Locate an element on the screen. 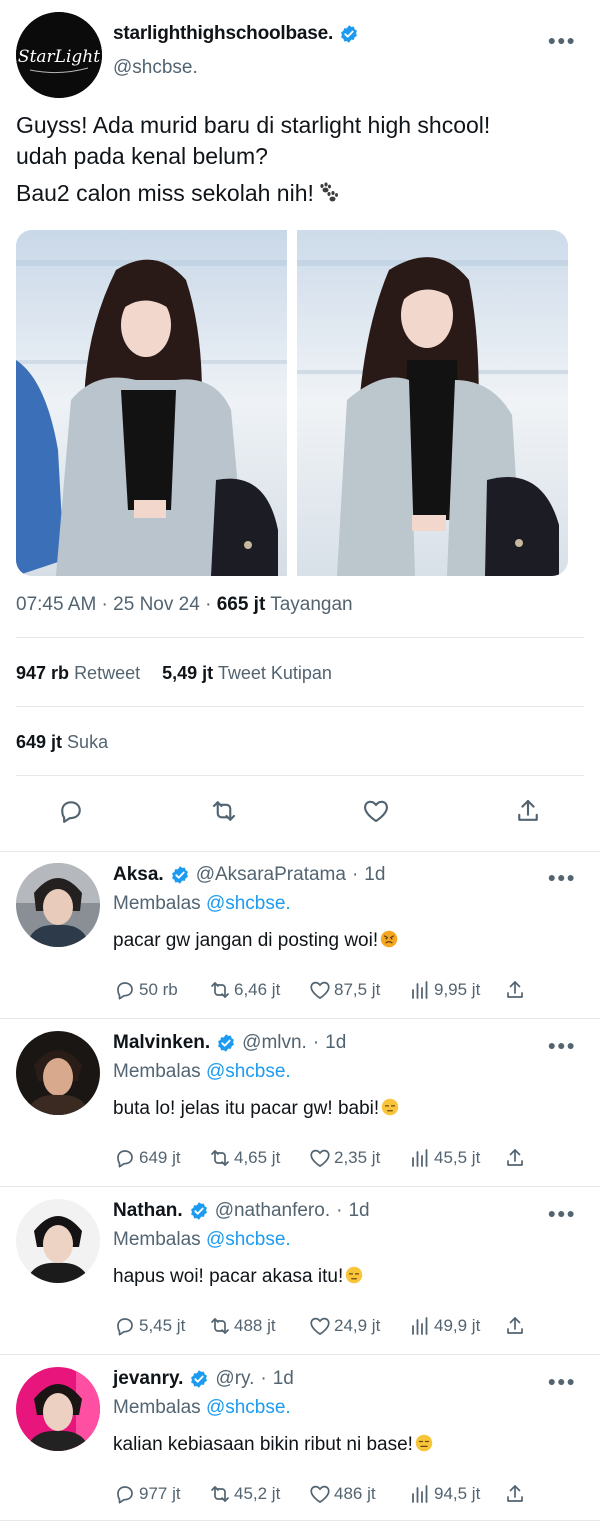  retweet-count: 45,2 jt is located at coordinates (257, 1493).